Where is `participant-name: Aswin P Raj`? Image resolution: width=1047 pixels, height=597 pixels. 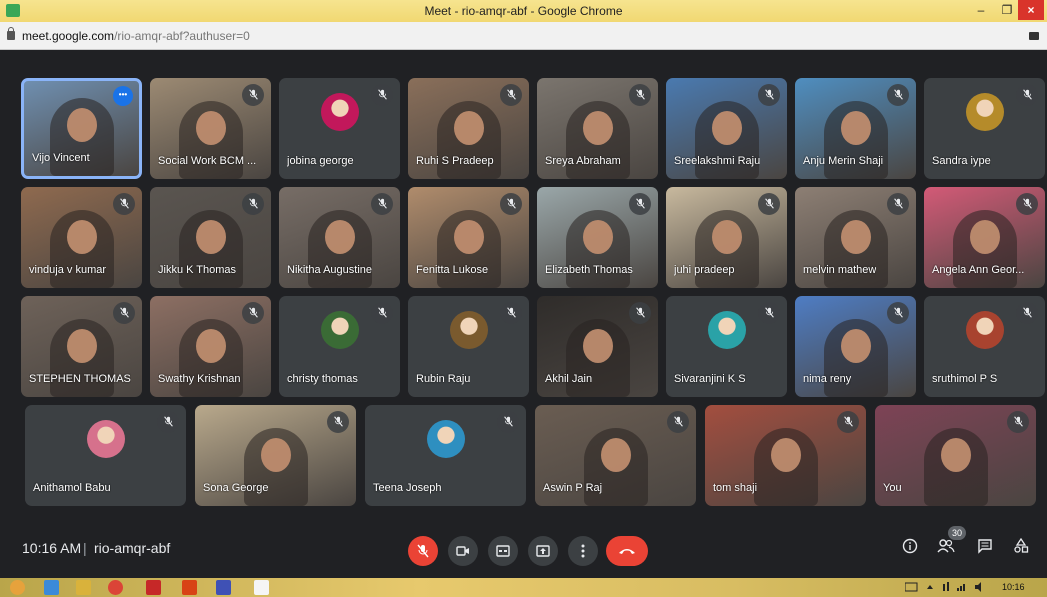 participant-name: Aswin P Raj is located at coordinates (573, 488).